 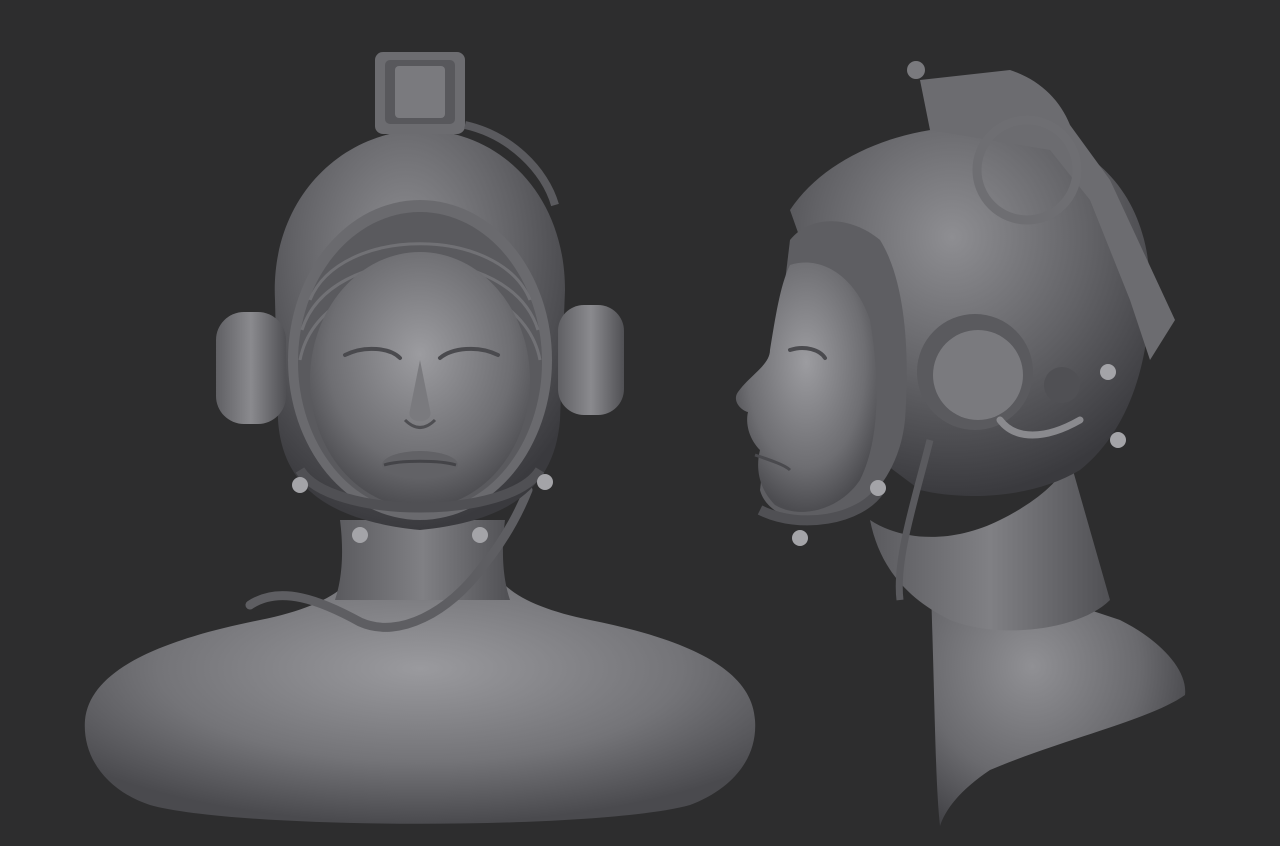 I want to click on side-face, so click(x=806, y=387).